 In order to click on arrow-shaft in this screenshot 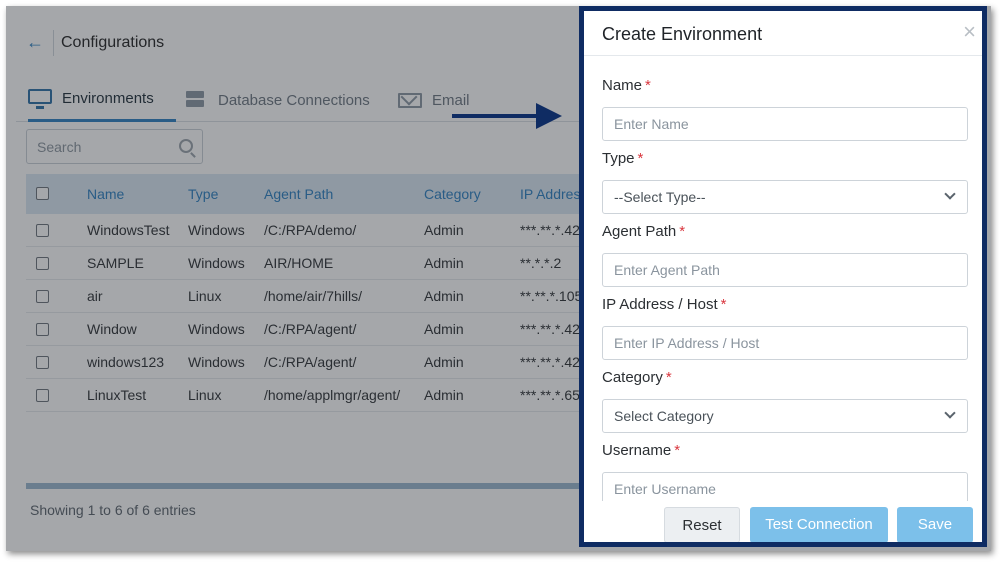, I will do `click(495, 116)`.